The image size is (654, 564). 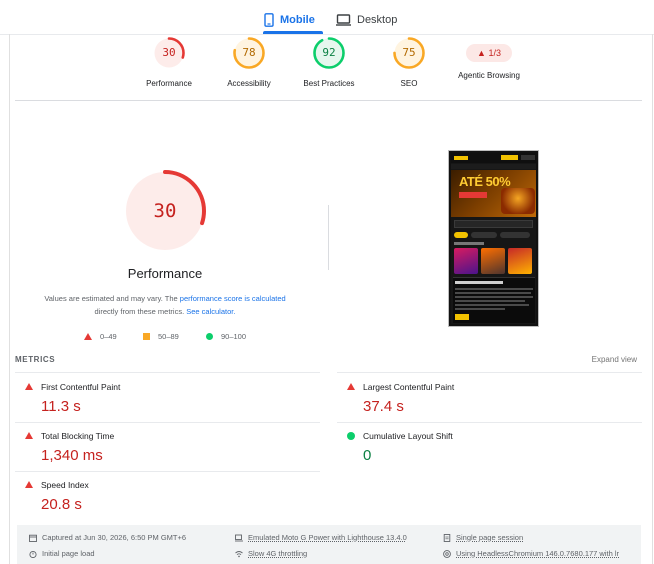 I want to click on report-frame-right, so click(x=652, y=299).